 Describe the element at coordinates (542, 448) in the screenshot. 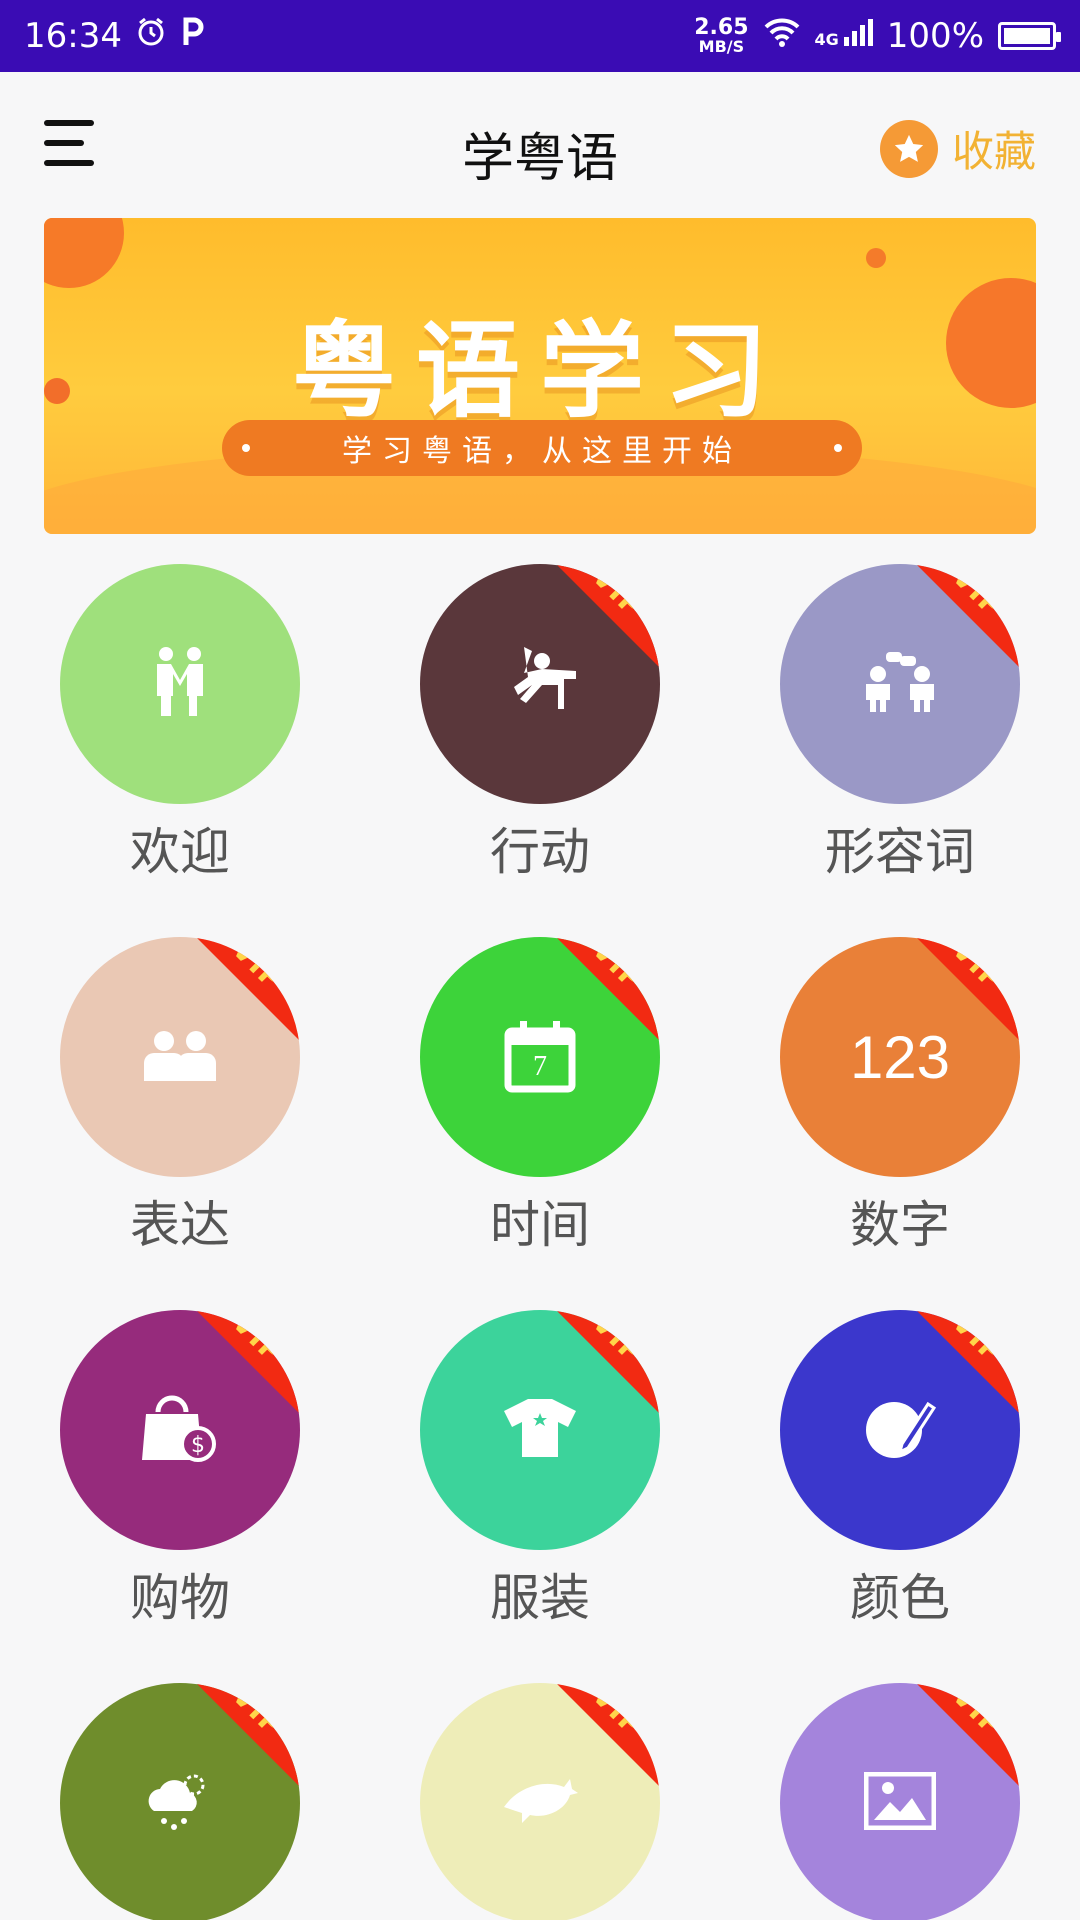

I see `banner-subtitle: 学习粤语，从这里开始` at that location.